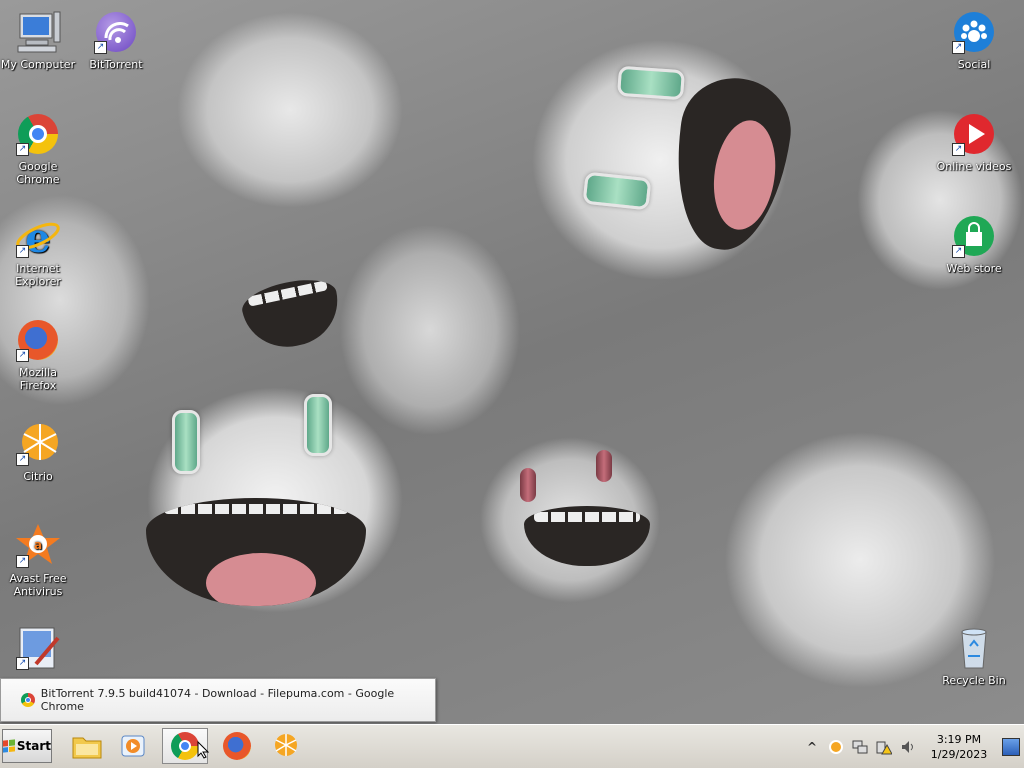 The image size is (1024, 769). I want to click on desktop-icon-citrio: ↗ Citrio, so click(38, 451).